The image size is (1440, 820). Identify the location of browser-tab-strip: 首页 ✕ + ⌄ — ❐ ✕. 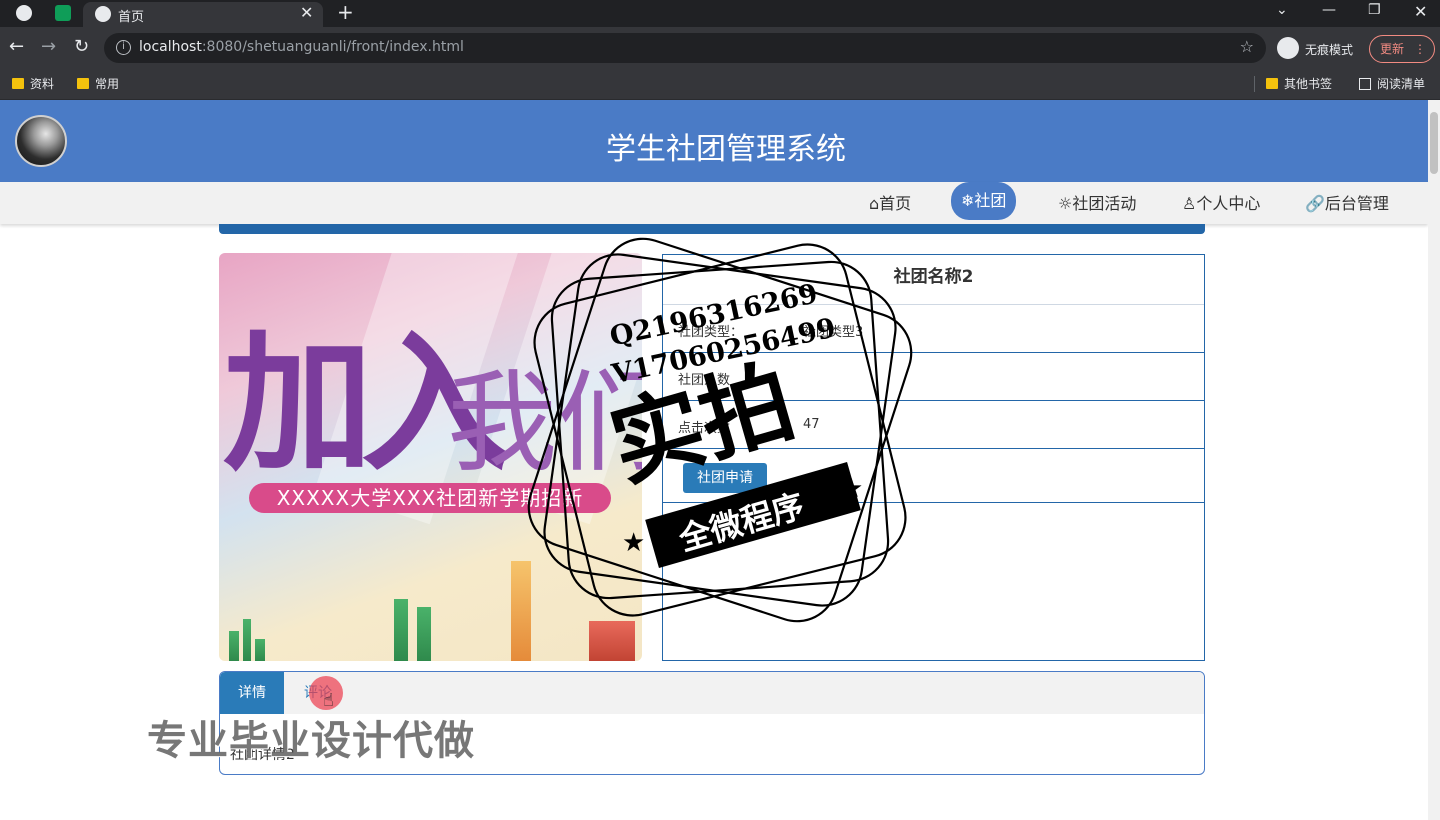
(720, 13).